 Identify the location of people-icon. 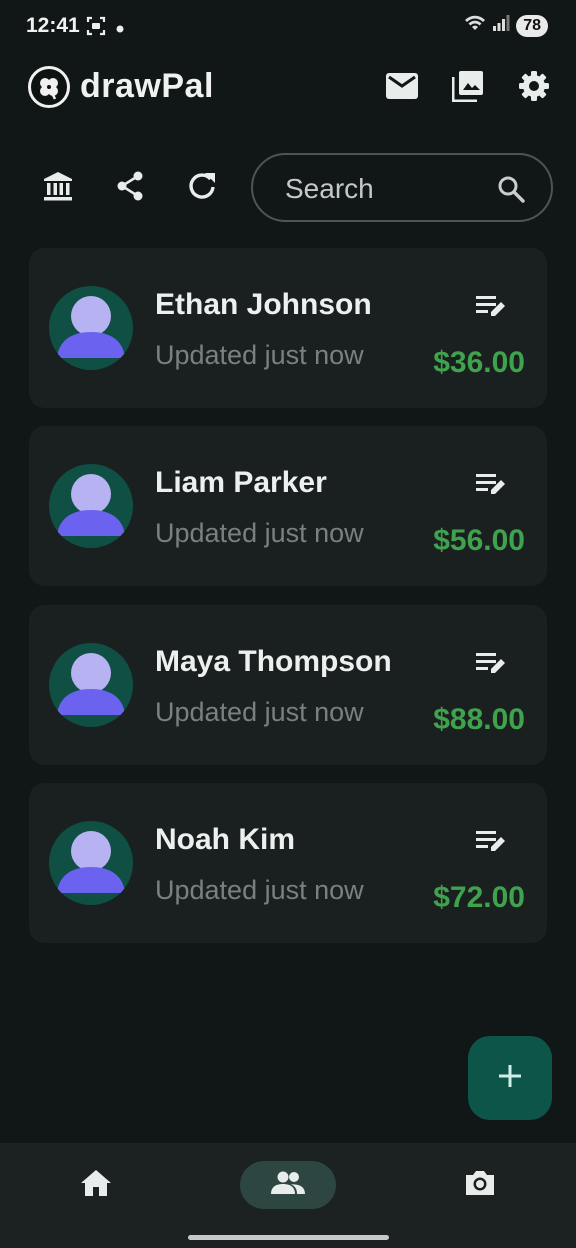
(288, 1185).